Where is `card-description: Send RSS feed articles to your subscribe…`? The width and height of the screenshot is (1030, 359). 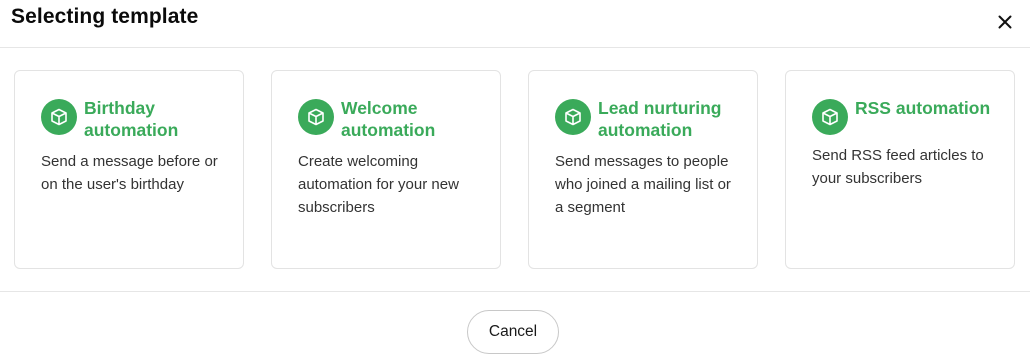
card-description: Send RSS feed articles to your subscribe… is located at coordinates (898, 167).